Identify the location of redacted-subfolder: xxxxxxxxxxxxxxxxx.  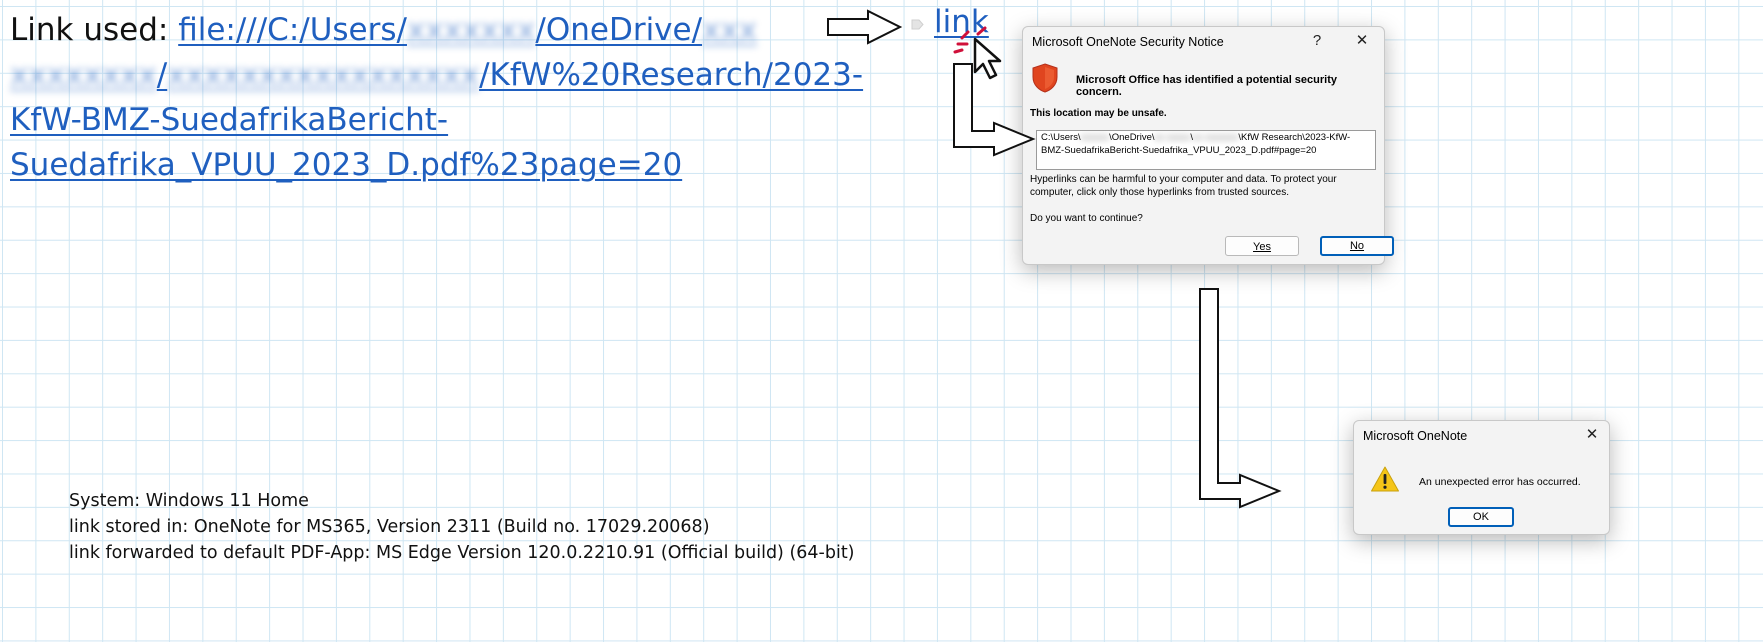
(323, 75).